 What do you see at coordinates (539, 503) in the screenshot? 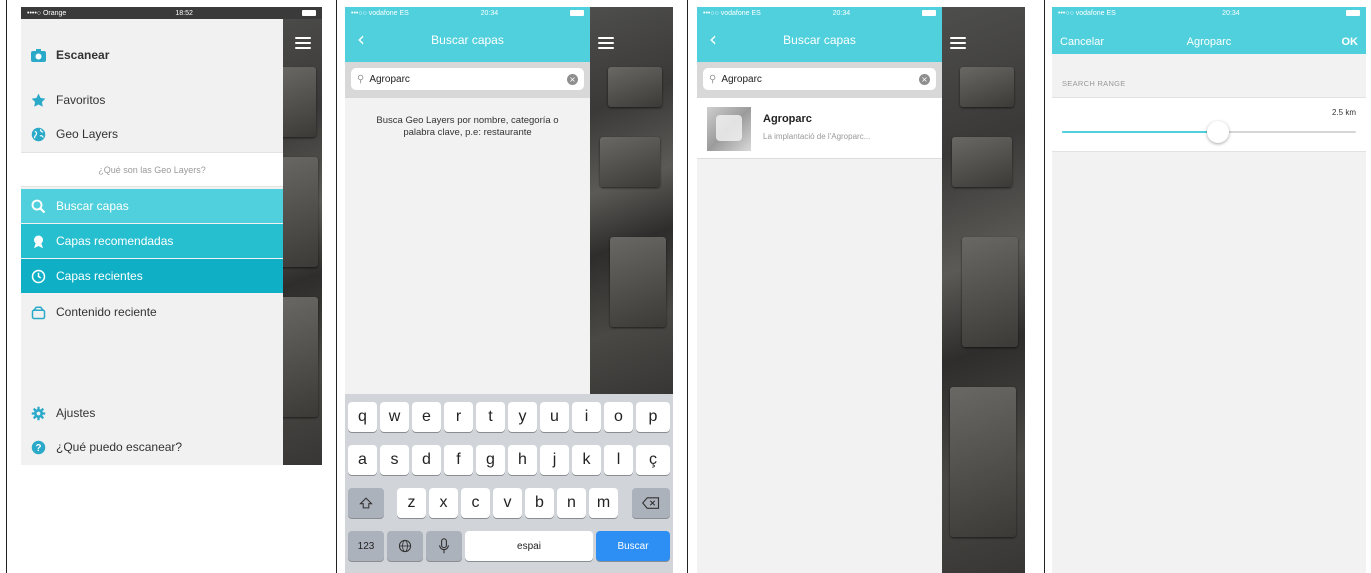
I see `key: b` at bounding box center [539, 503].